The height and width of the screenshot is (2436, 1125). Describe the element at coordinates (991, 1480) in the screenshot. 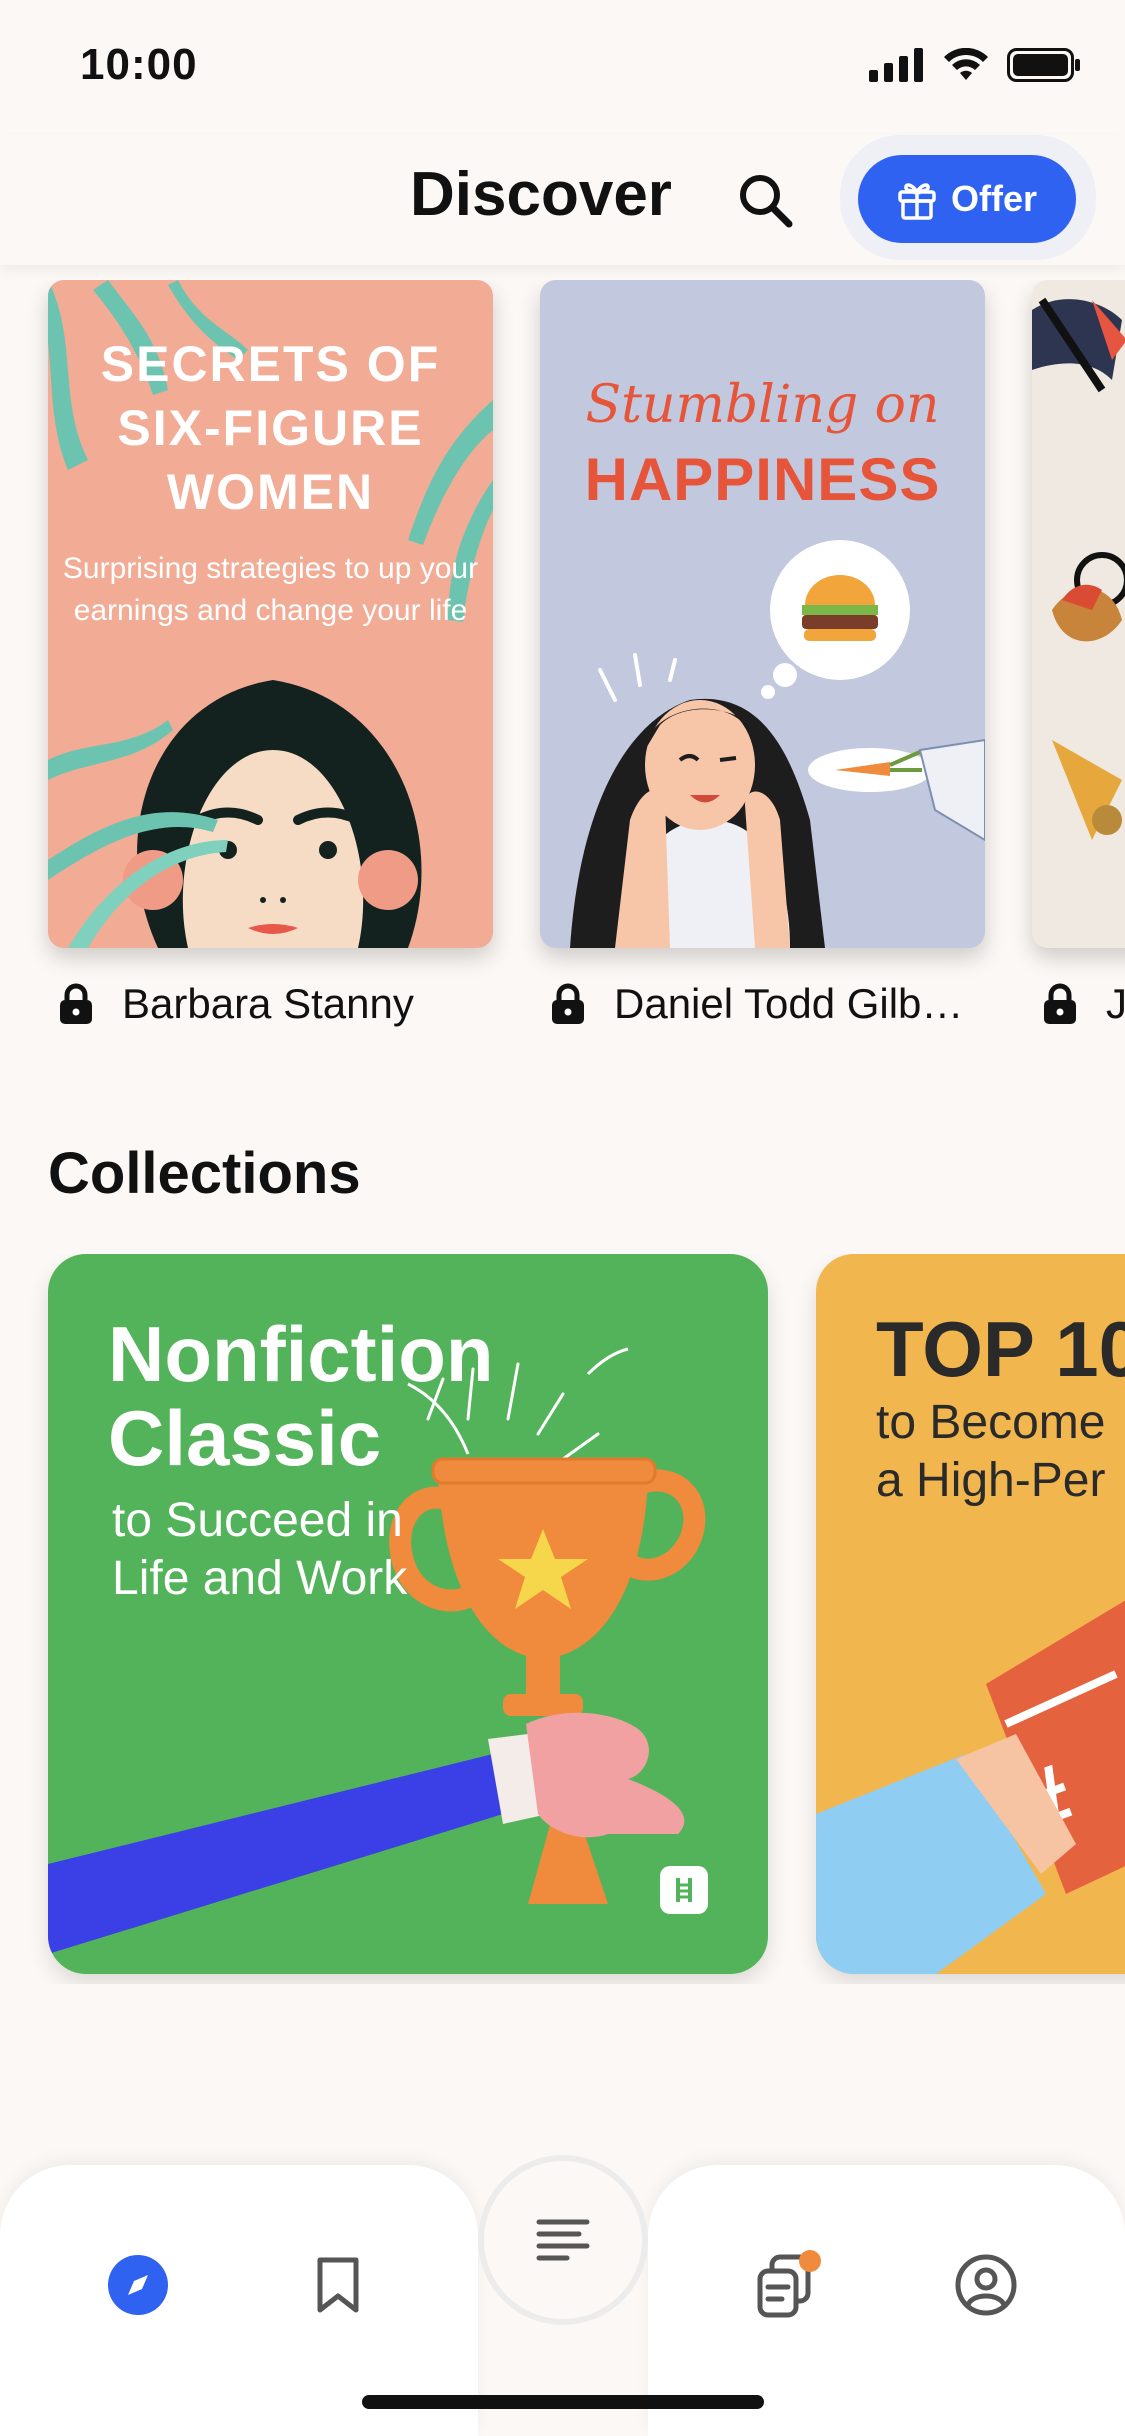

I see `collection-subtitle-line2: a High-Per` at that location.